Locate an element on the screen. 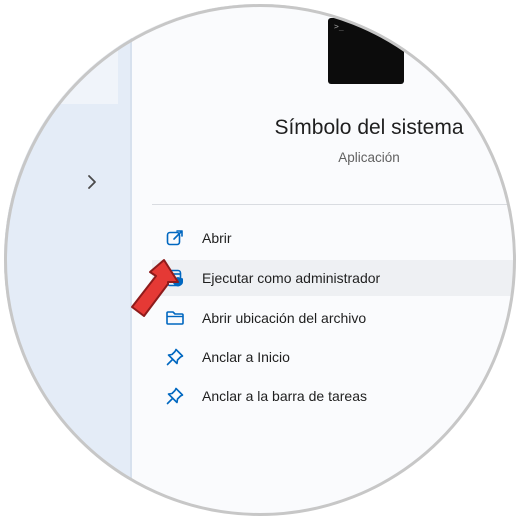  prompt-glyph: >_ is located at coordinates (339, 26).